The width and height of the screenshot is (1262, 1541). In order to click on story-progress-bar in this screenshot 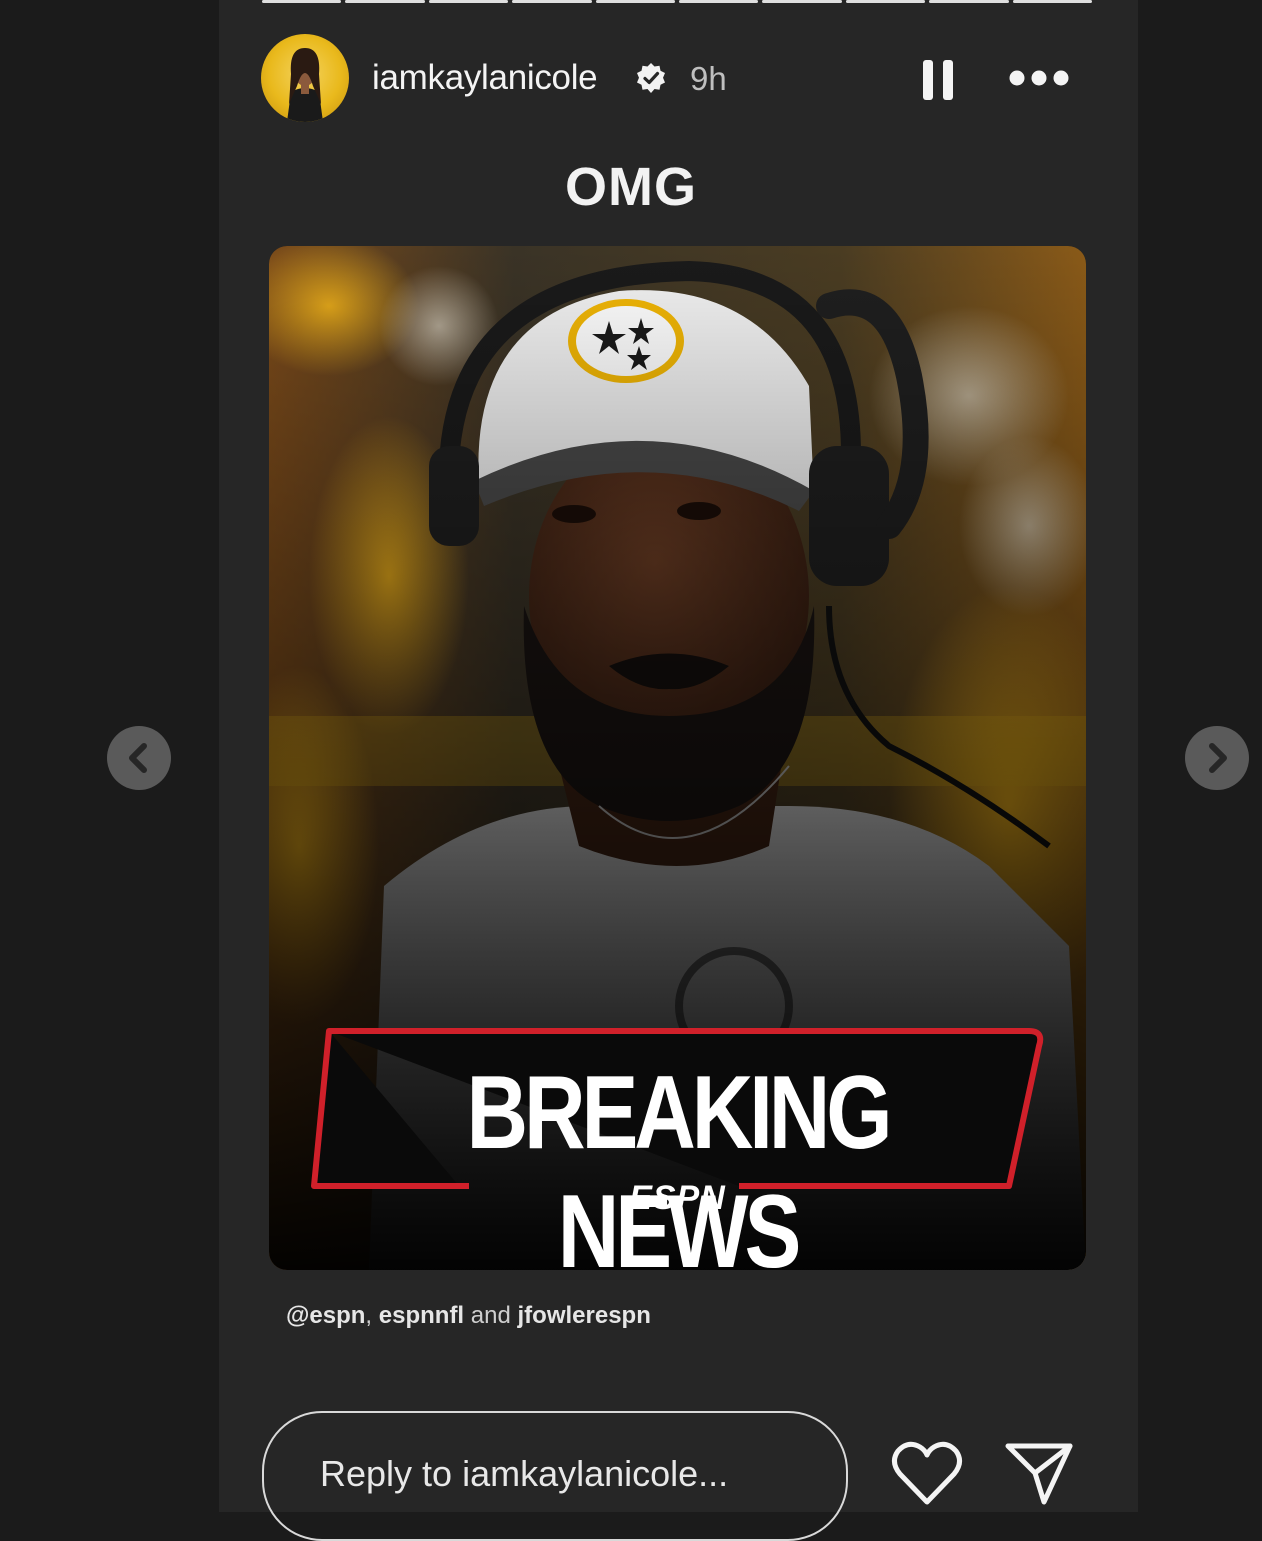, I will do `click(677, 2)`.